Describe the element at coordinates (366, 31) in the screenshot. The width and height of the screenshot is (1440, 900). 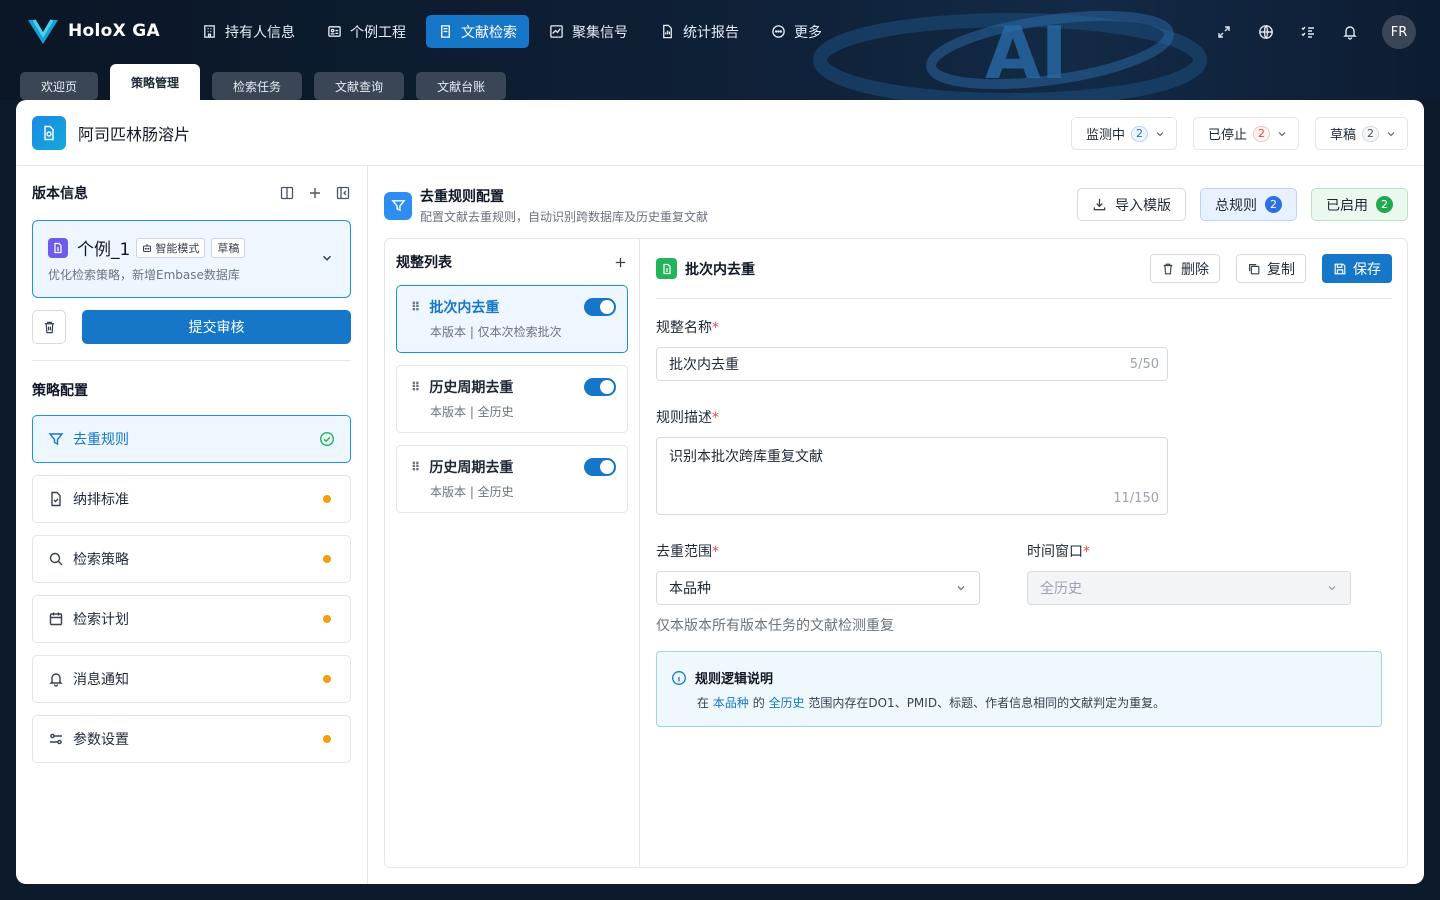
I see `nav-case-project: 个例工程` at that location.